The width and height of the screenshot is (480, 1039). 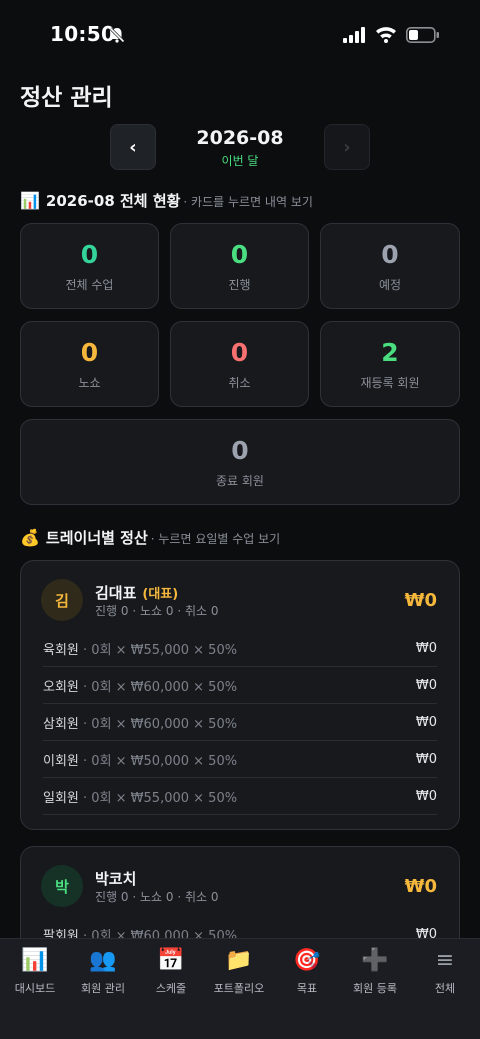 What do you see at coordinates (390, 284) in the screenshot?
I see `stat-label: 예정` at bounding box center [390, 284].